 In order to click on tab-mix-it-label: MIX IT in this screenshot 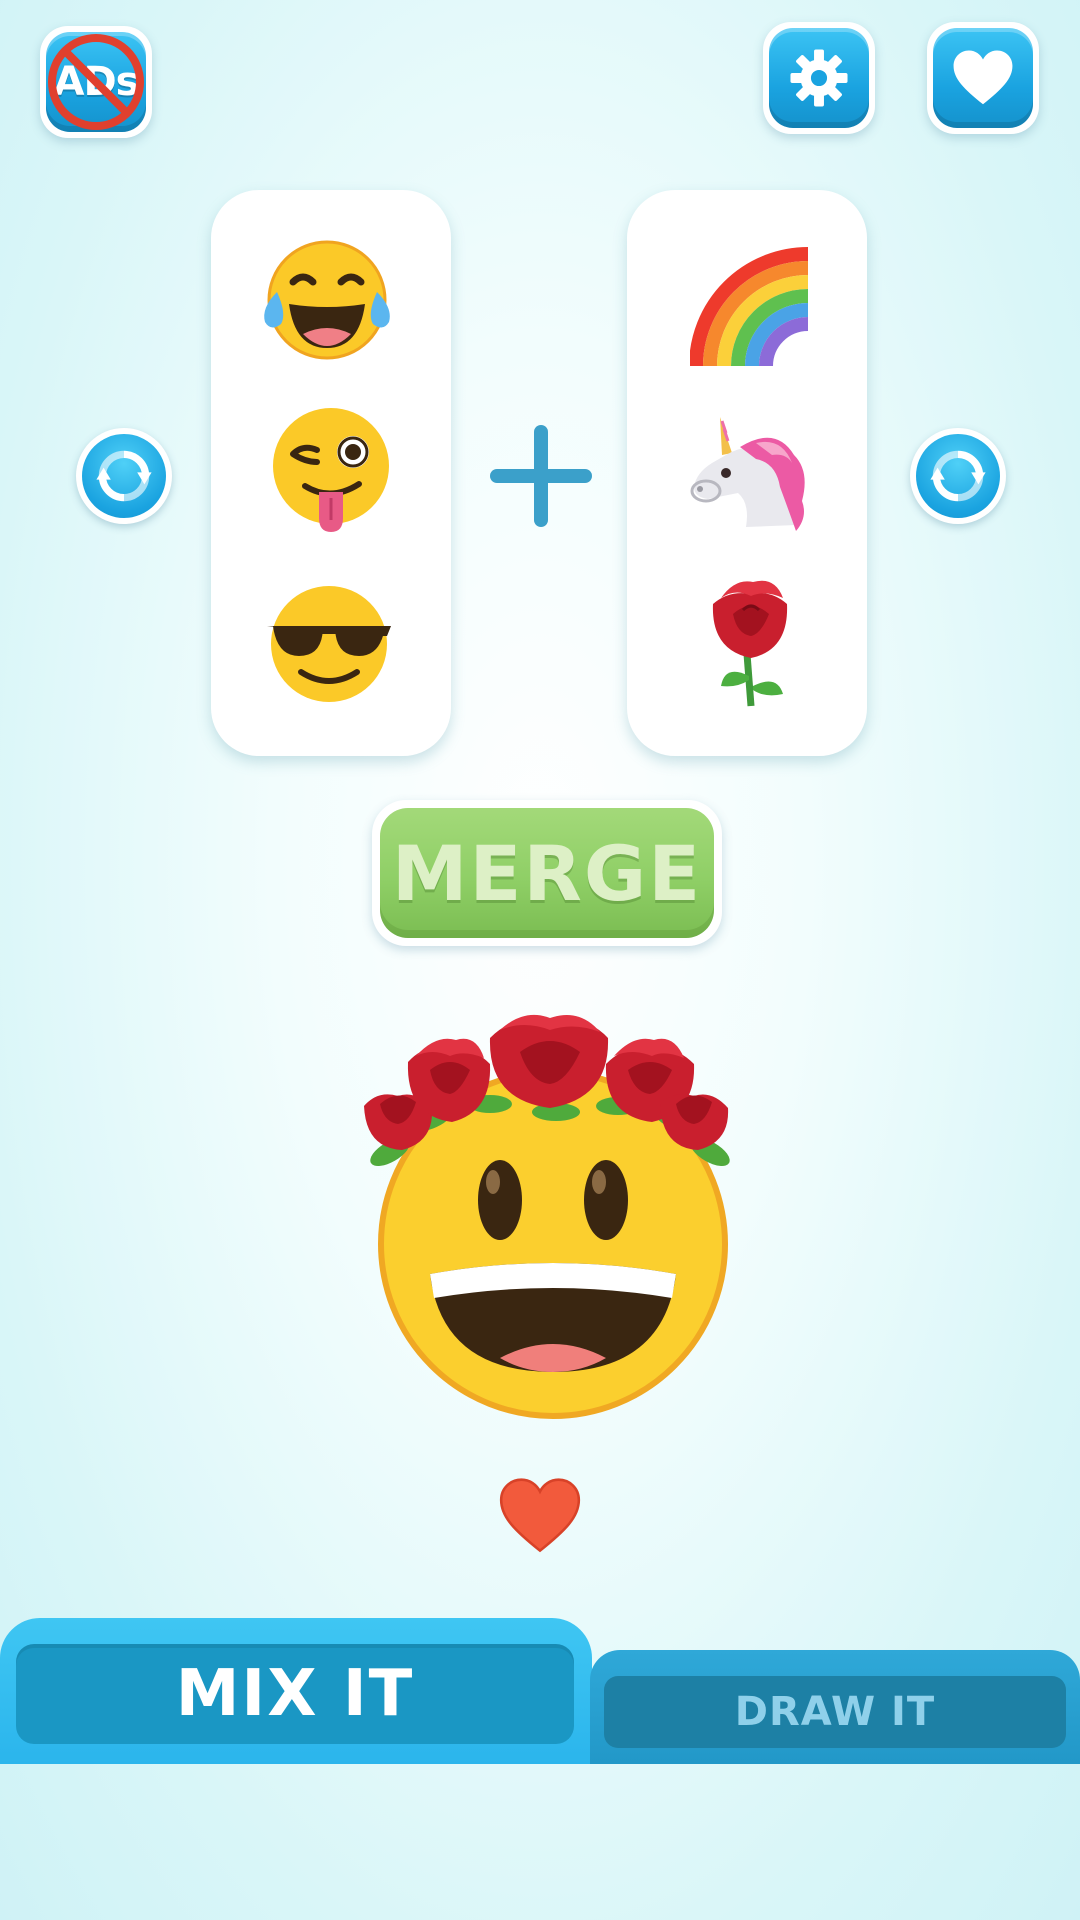, I will do `click(295, 1694)`.